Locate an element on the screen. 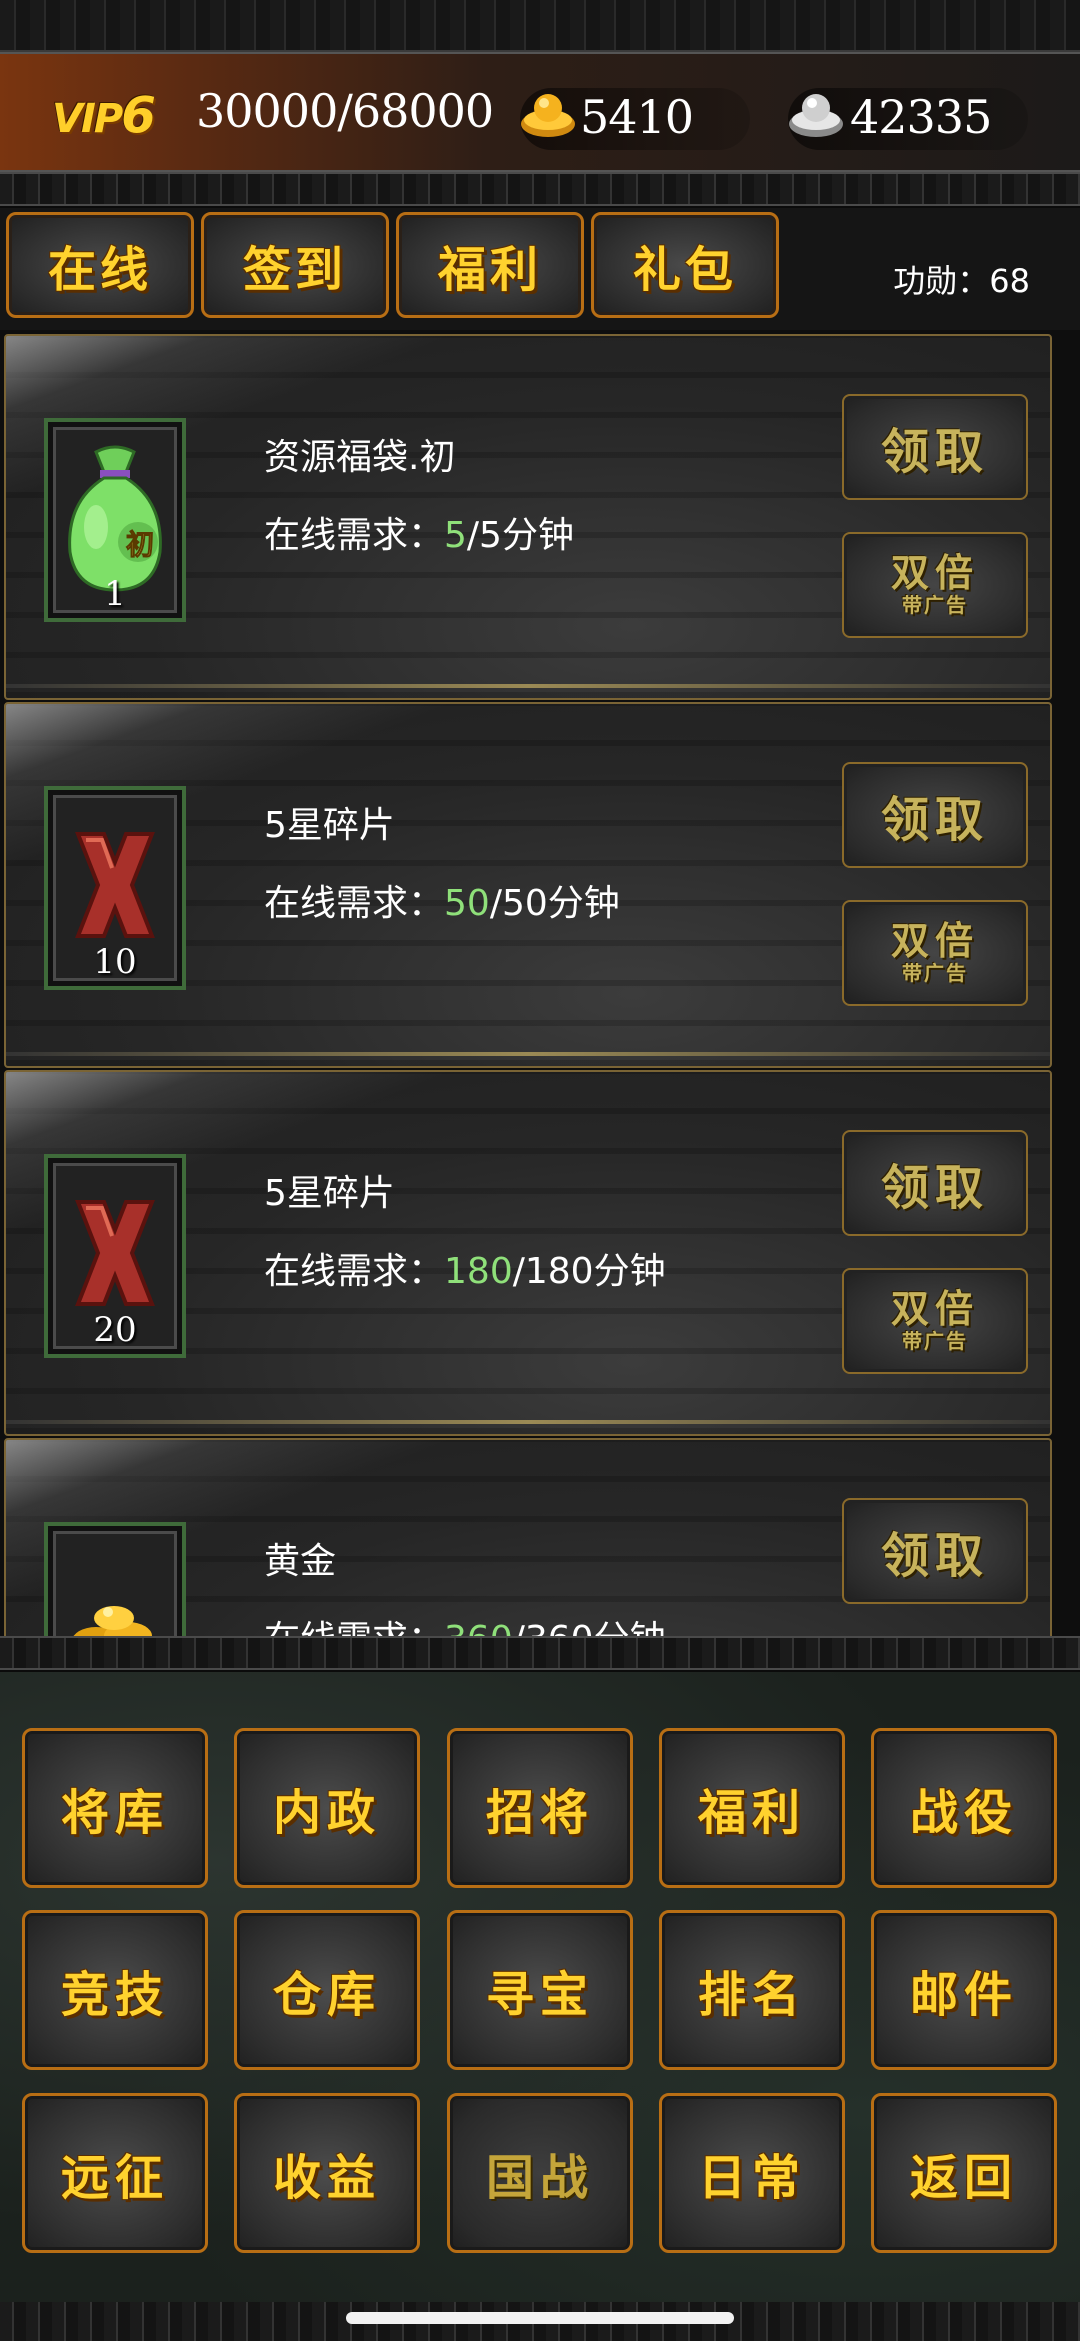 This screenshot has height=2341, width=1080. item-requirement: 在线需求：360/360分钟 is located at coordinates (465, 1623).